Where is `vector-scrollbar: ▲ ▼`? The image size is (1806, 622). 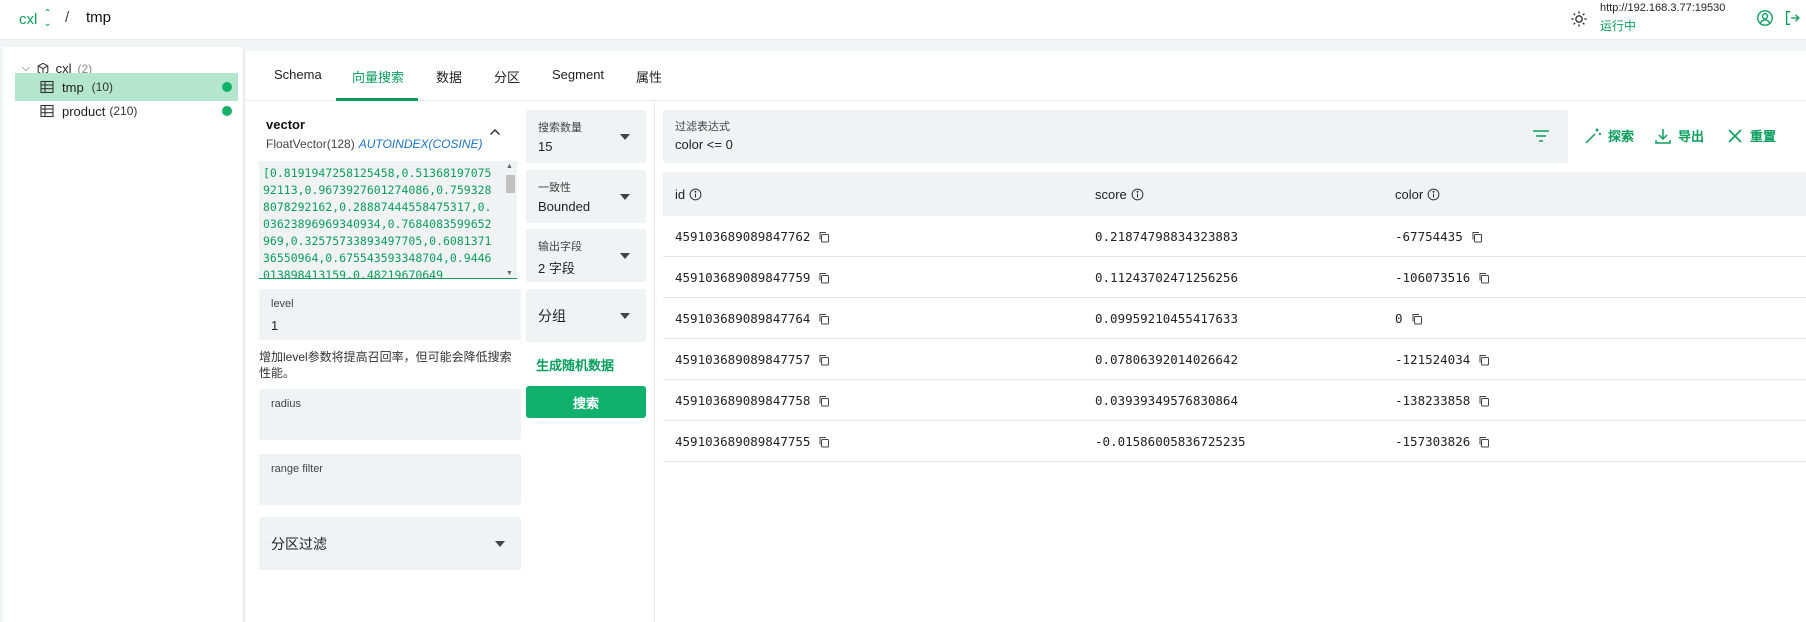
vector-scrollbar: ▲ ▼ is located at coordinates (510, 219).